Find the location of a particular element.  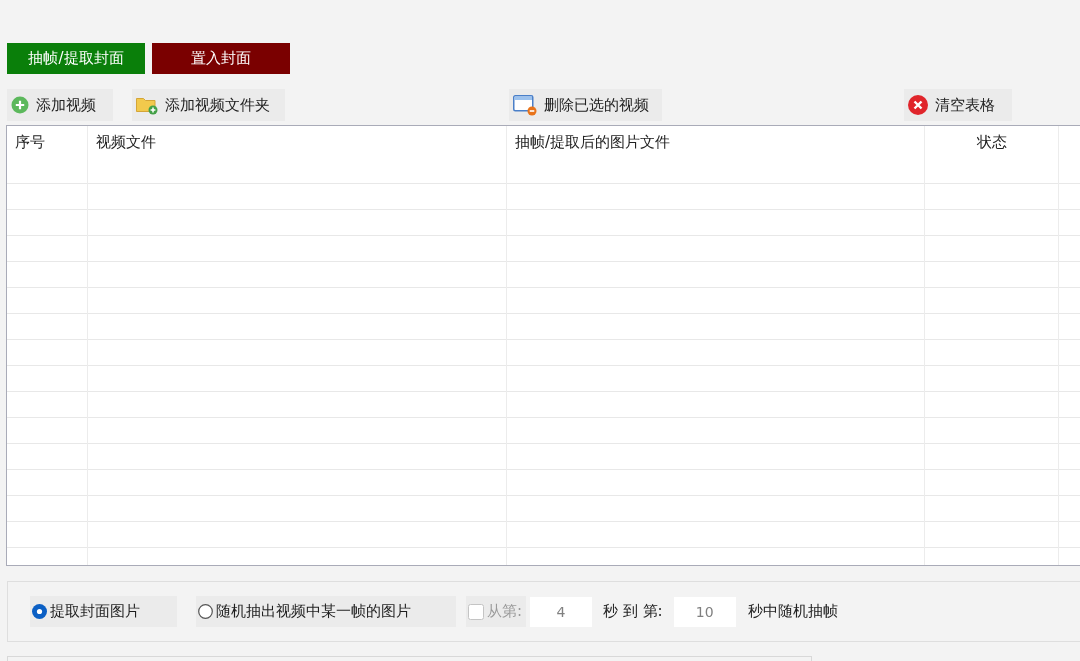

range-suffix-label: 秒中随机抽帧 is located at coordinates (792, 611).